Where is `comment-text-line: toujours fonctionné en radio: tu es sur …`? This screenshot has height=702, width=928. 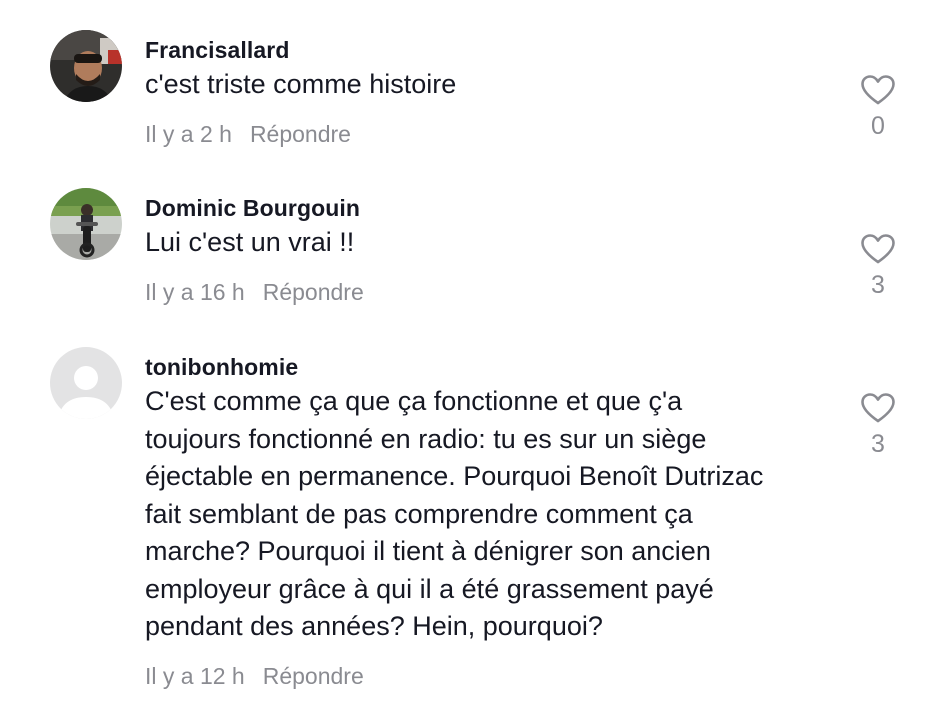 comment-text-line: toujours fonctionné en radio: tu es sur … is located at coordinates (426, 438).